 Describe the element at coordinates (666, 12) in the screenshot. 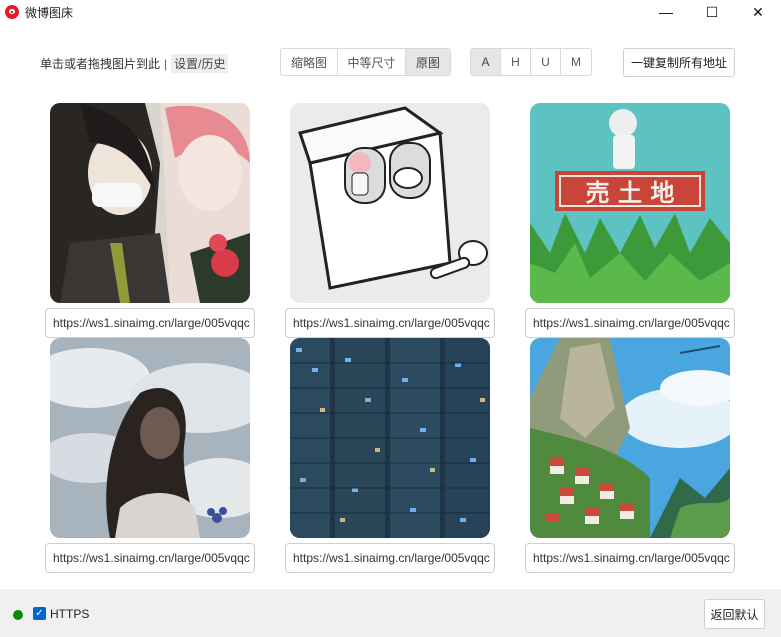

I see `minimize-button: —` at that location.